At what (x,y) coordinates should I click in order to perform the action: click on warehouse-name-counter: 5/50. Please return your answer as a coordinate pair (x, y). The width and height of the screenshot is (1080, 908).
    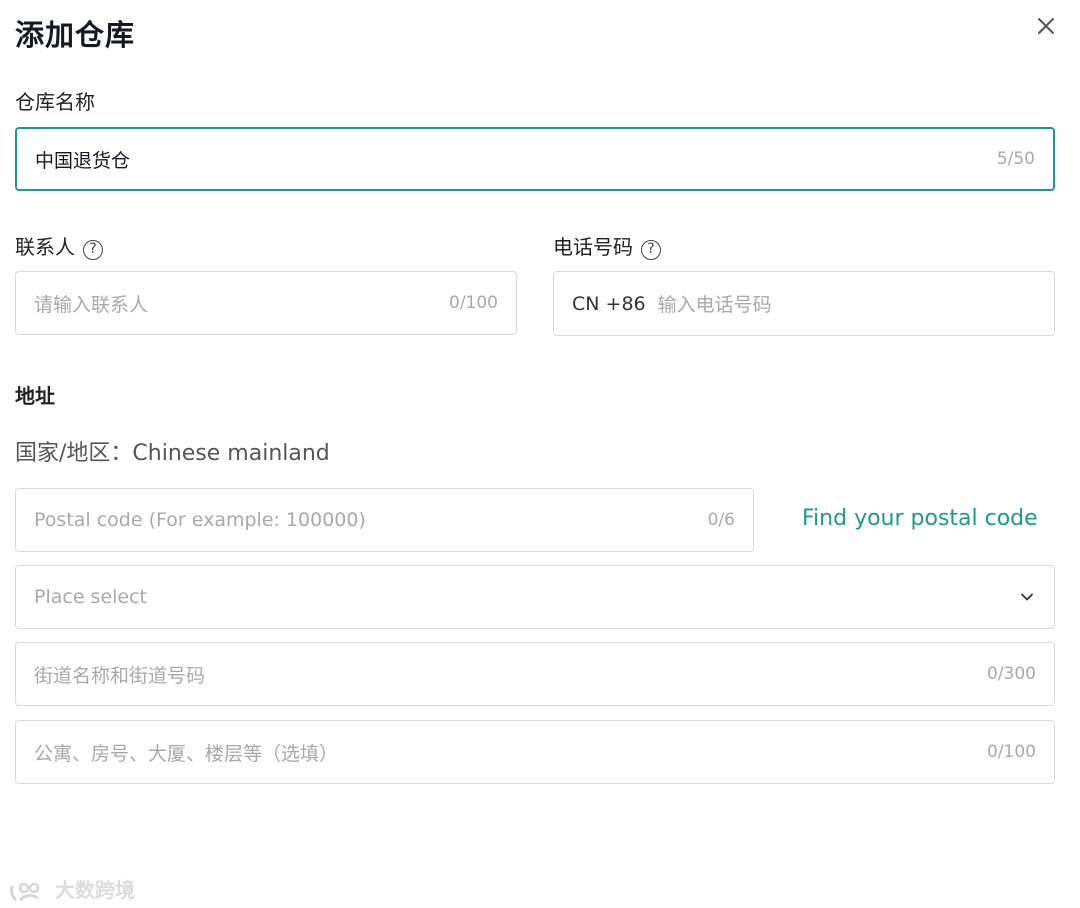
    Looking at the image, I should click on (1015, 159).